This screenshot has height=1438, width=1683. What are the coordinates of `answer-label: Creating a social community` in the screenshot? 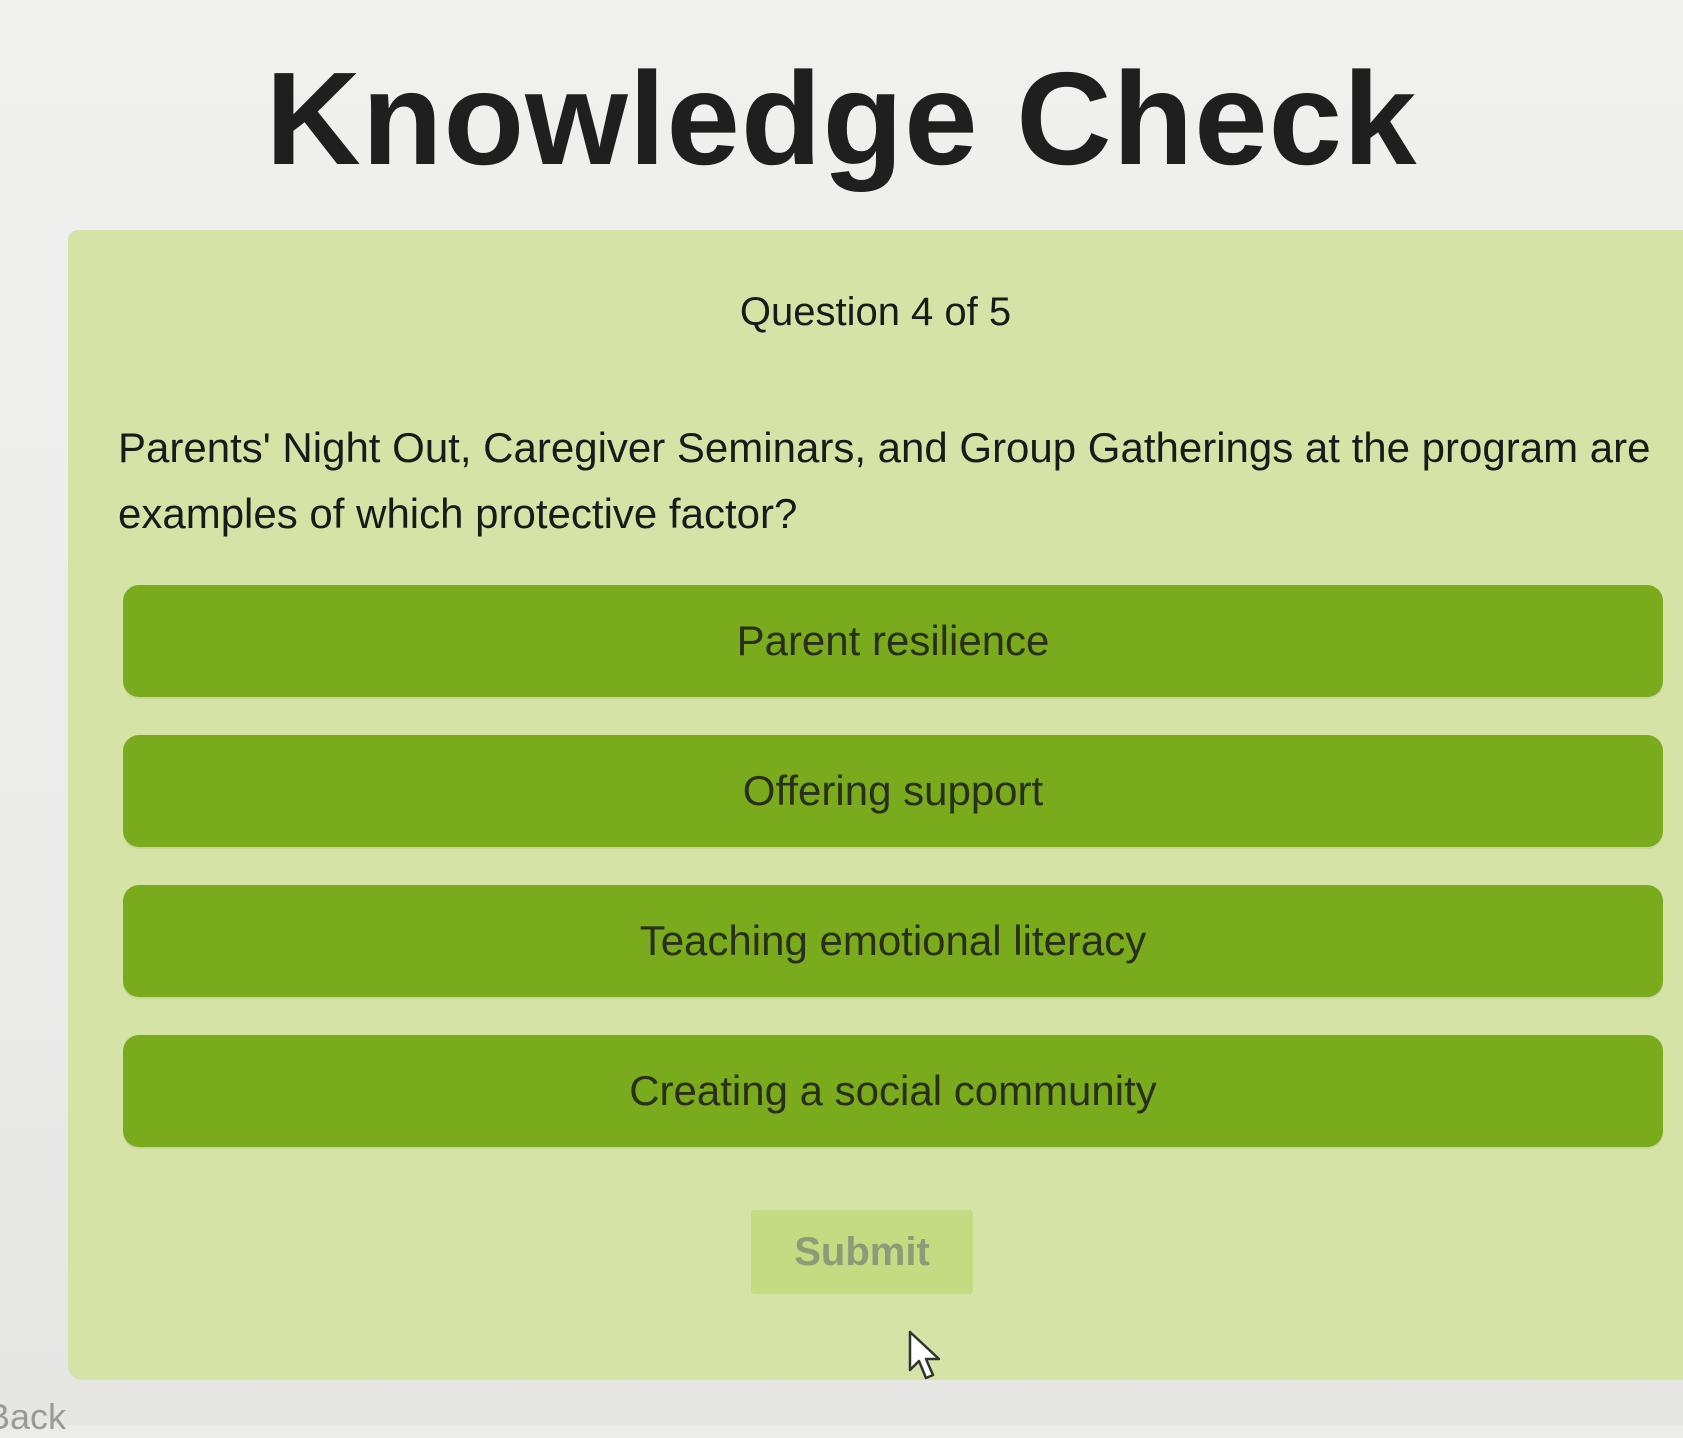 It's located at (893, 1090).